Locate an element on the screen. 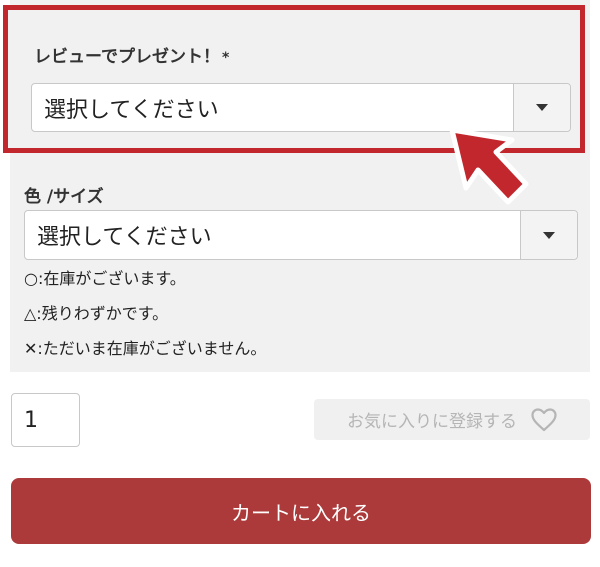 This screenshot has height=567, width=600. favorites-label: お気に入りに登録する is located at coordinates (432, 422).